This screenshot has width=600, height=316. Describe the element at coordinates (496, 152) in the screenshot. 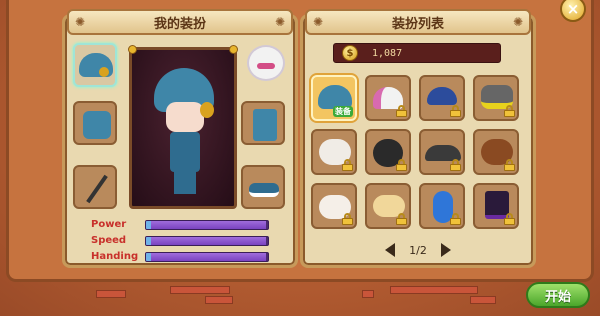

I see `outfit-item-bear-hat` at that location.